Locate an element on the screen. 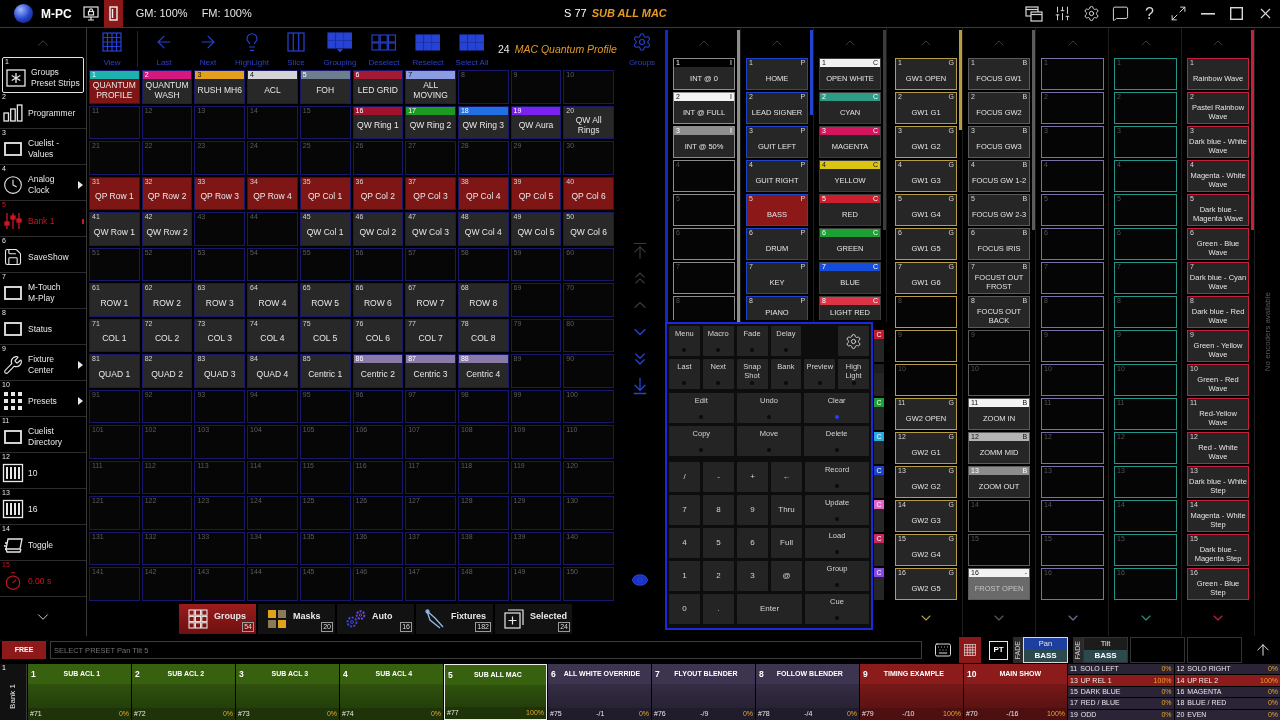 The width and height of the screenshot is (1280, 720). group-label: QP Col 2 is located at coordinates (378, 196).